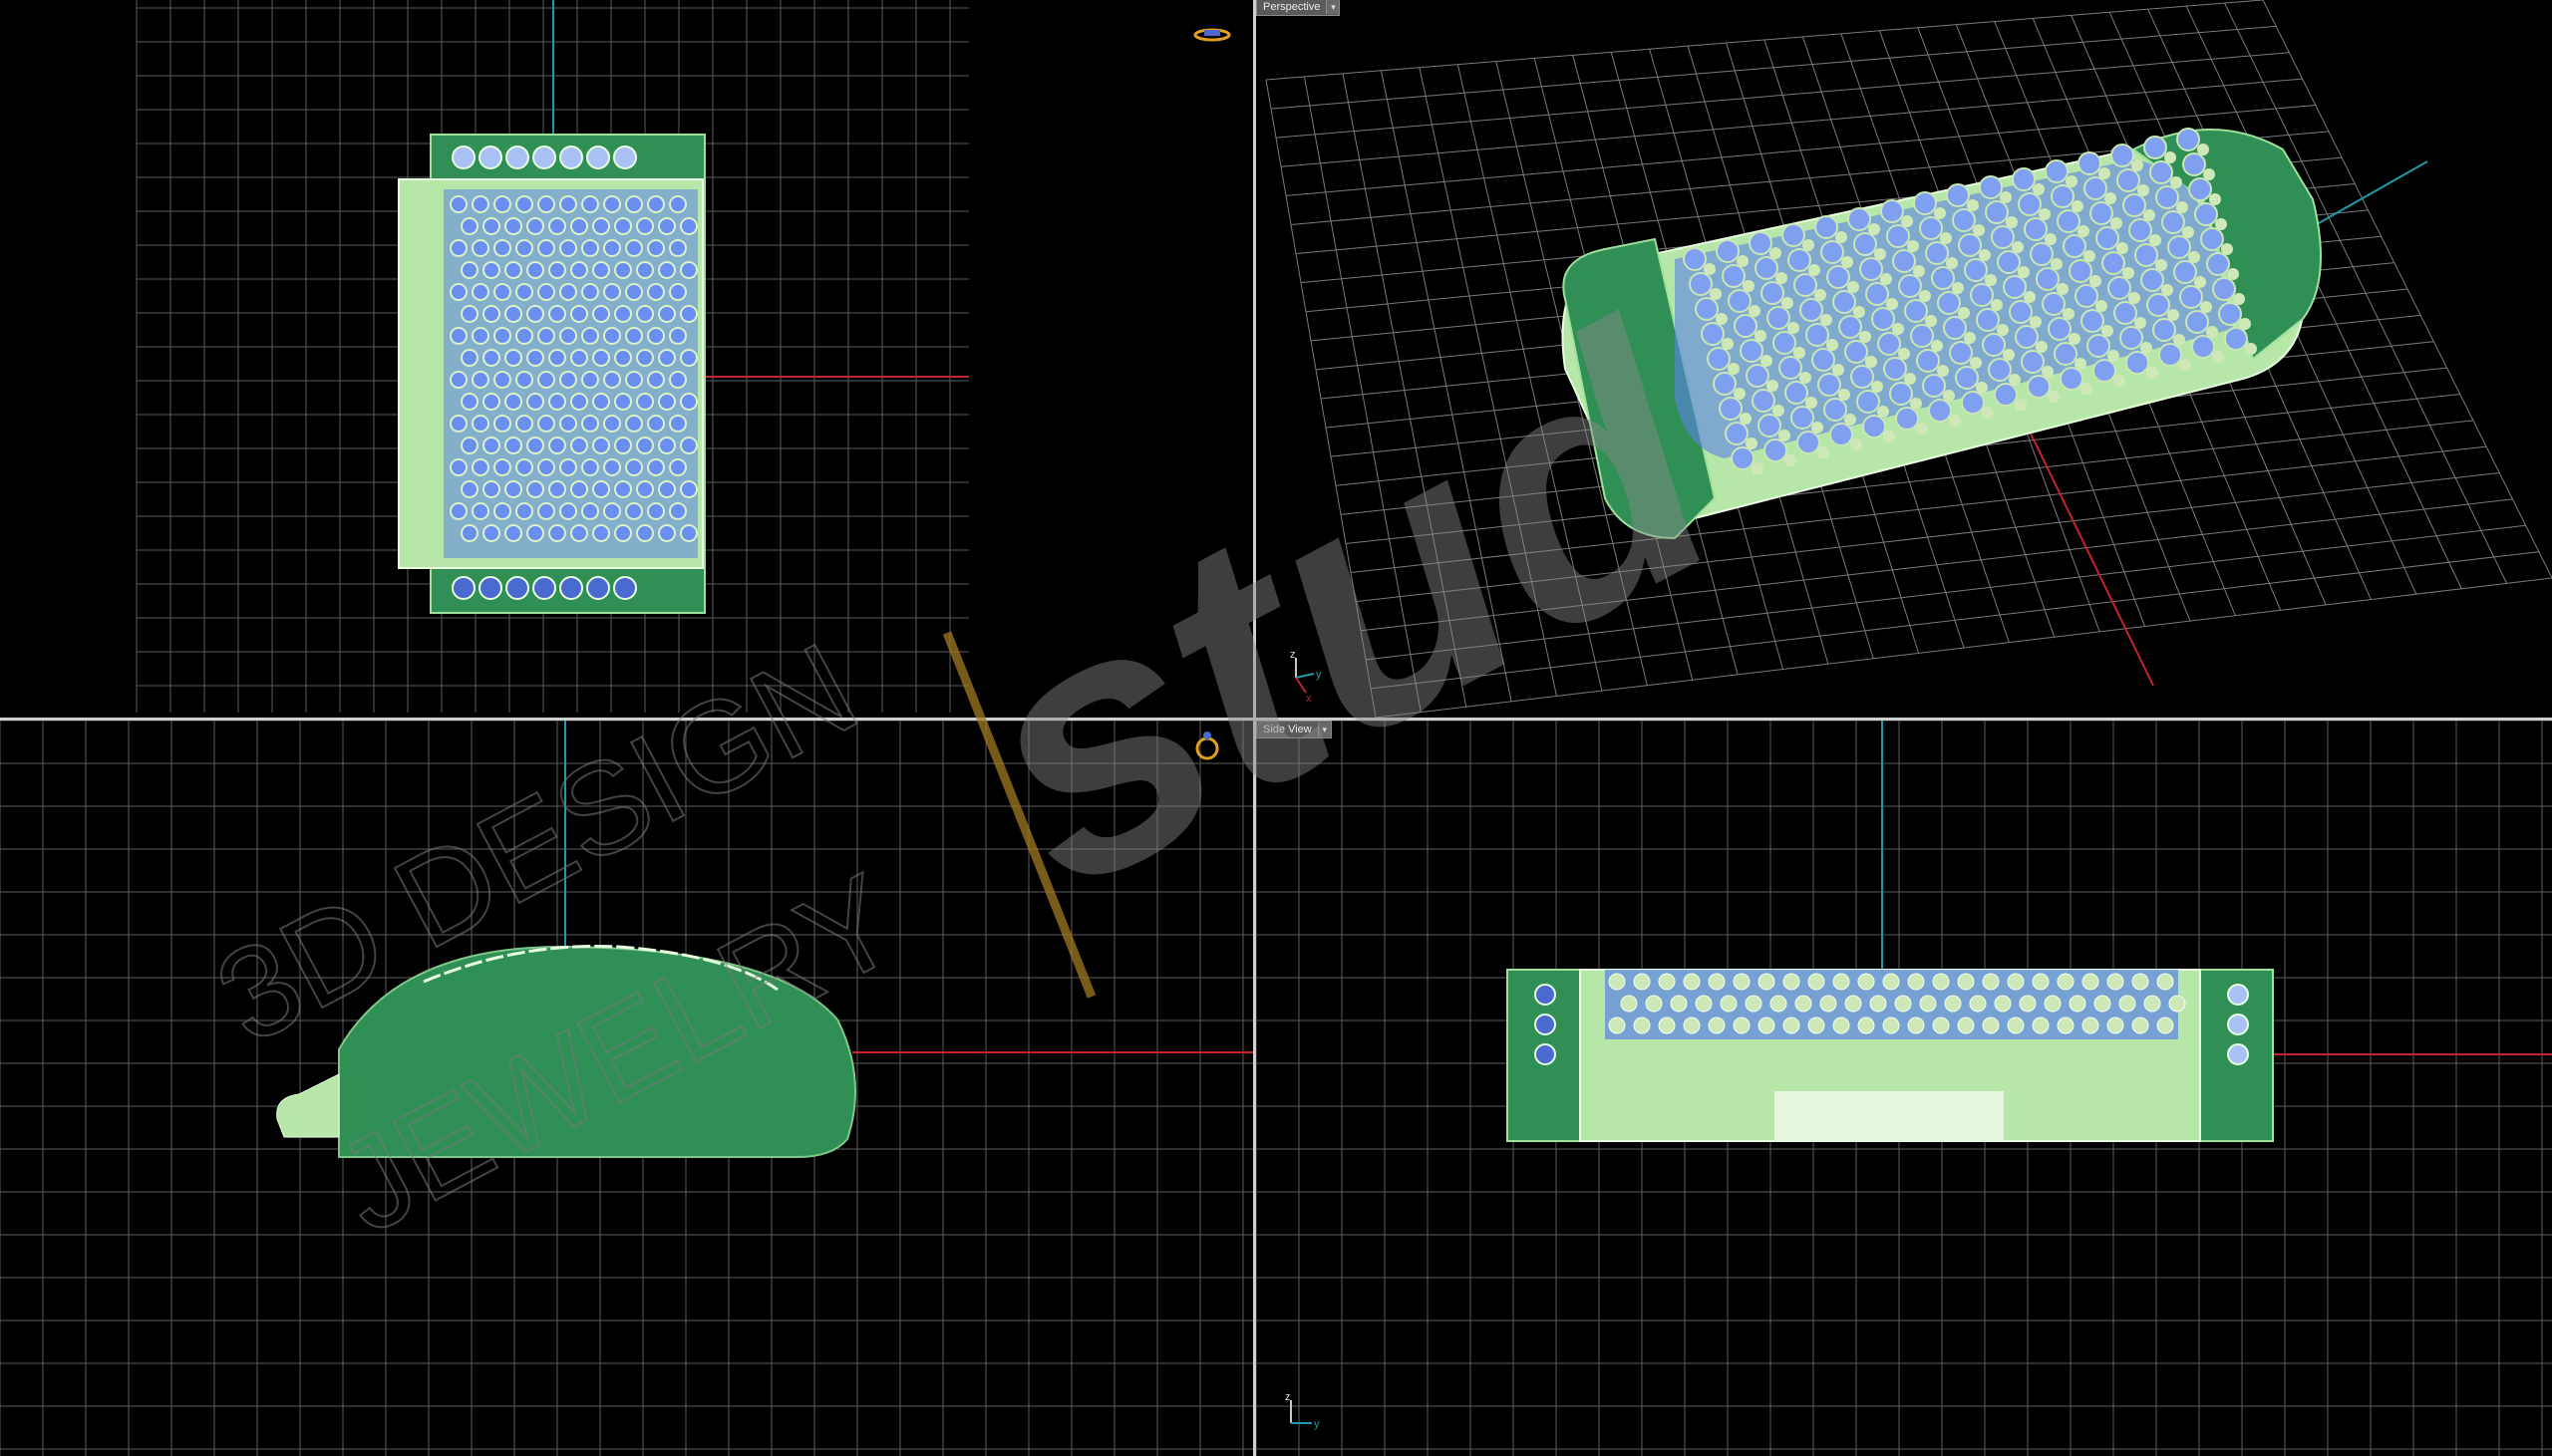 This screenshot has width=2552, height=1456. I want to click on ring-orbit-icon, so click(1207, 745).